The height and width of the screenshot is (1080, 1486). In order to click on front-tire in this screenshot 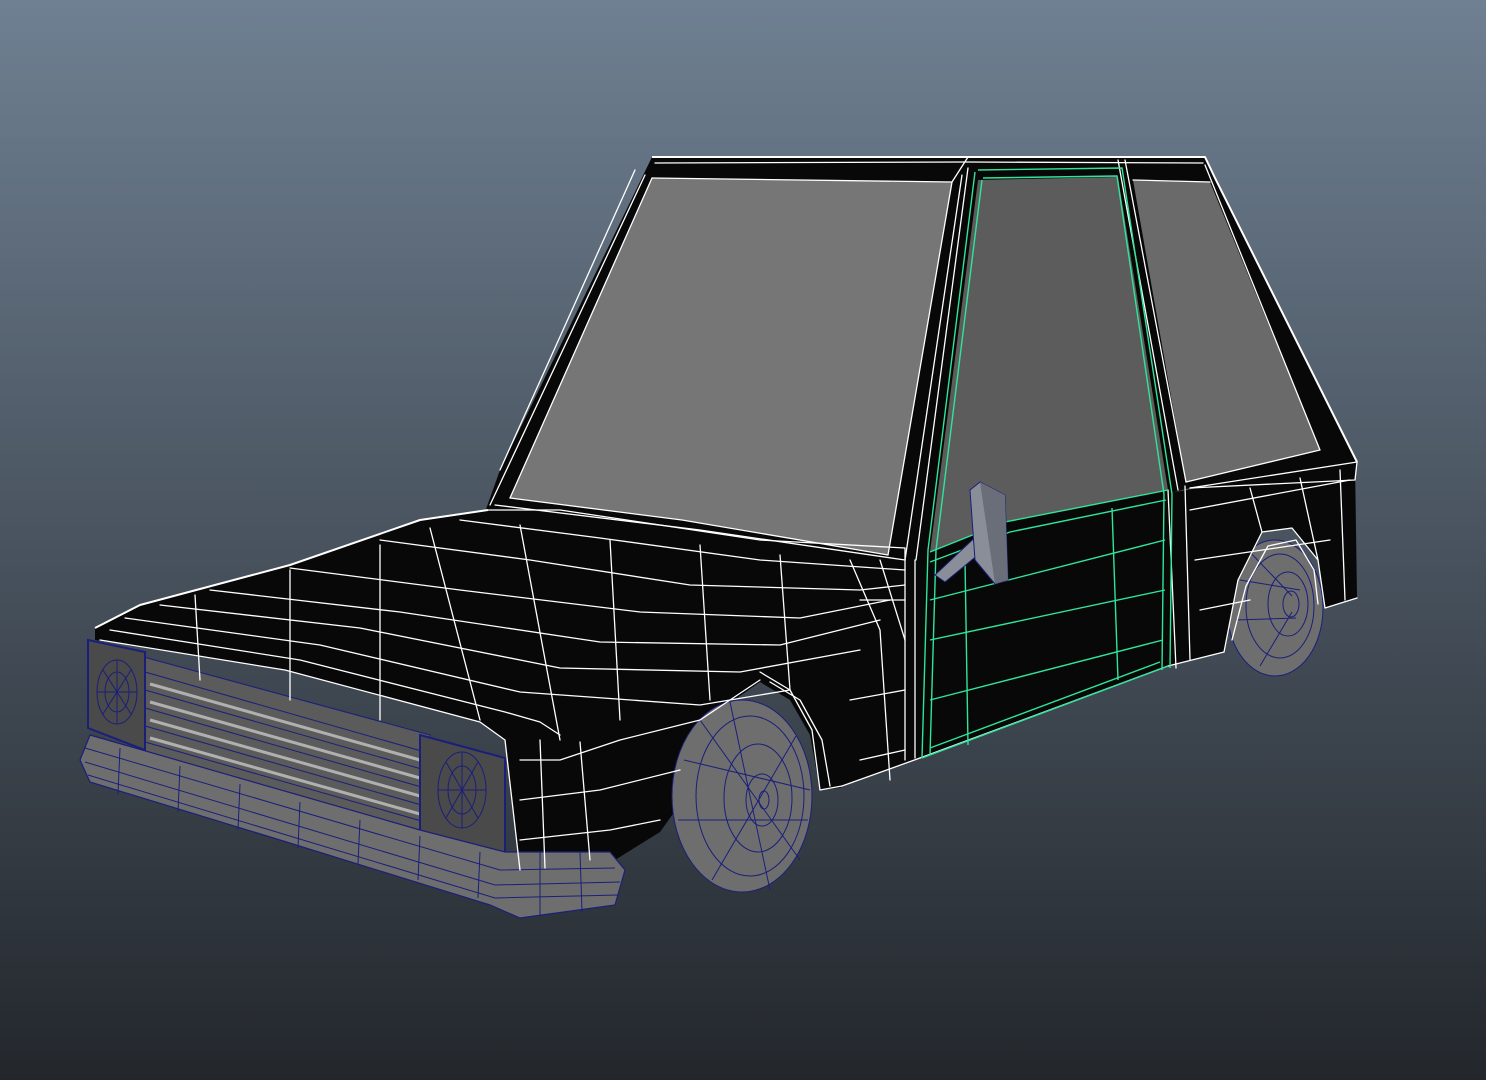, I will do `click(742, 796)`.